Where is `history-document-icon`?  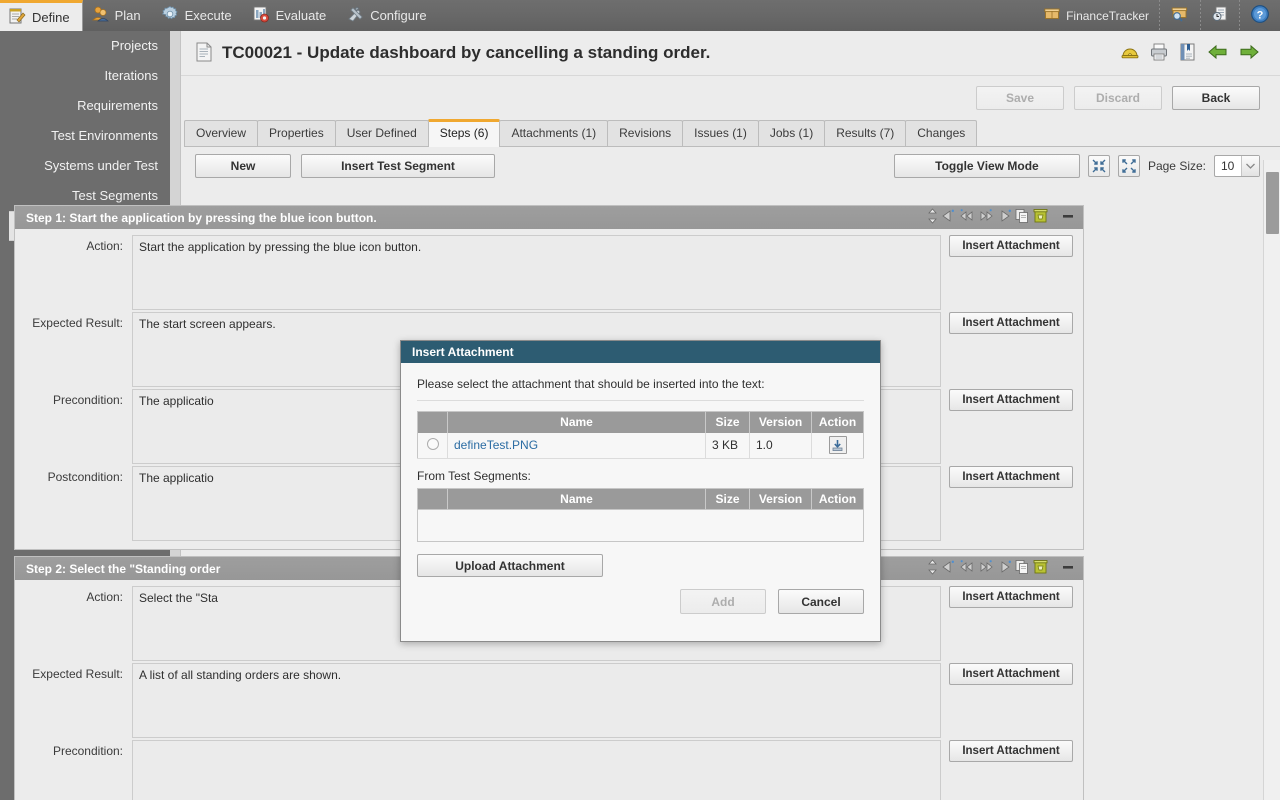
history-document-icon is located at coordinates (1220, 15).